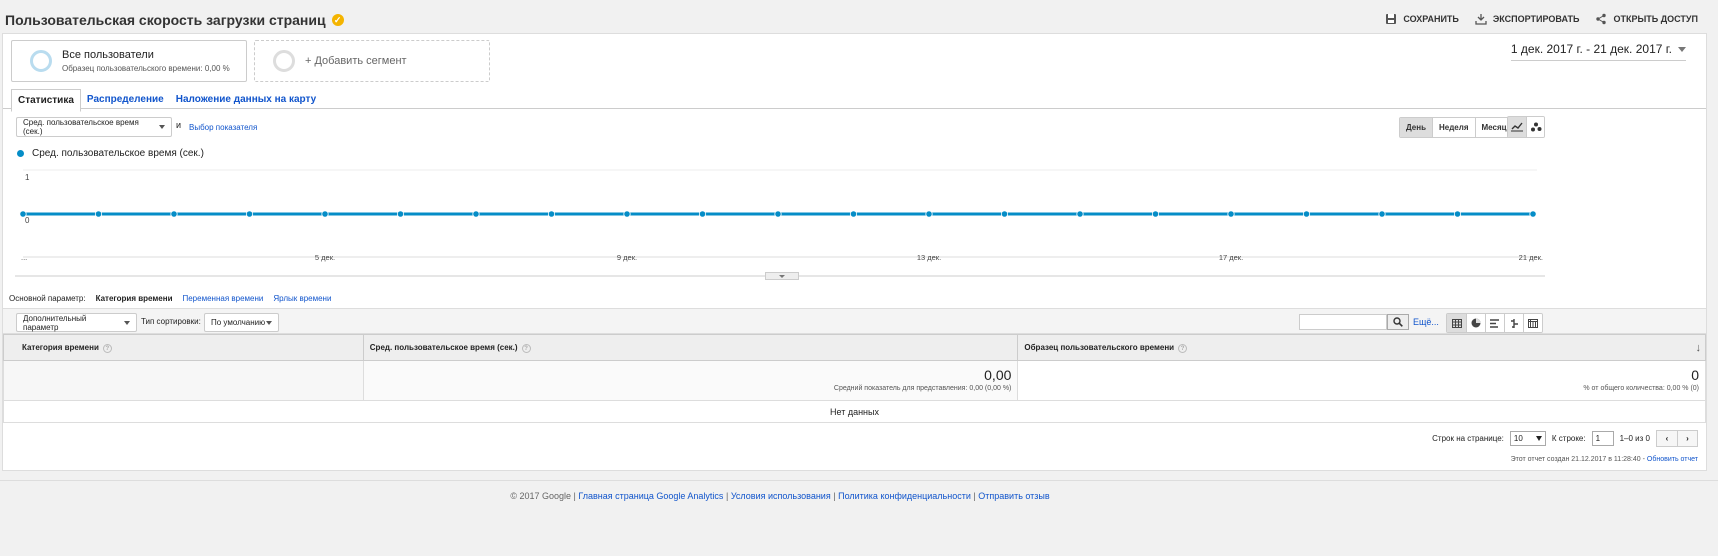  I want to click on verified-icon: ✓, so click(337, 20).